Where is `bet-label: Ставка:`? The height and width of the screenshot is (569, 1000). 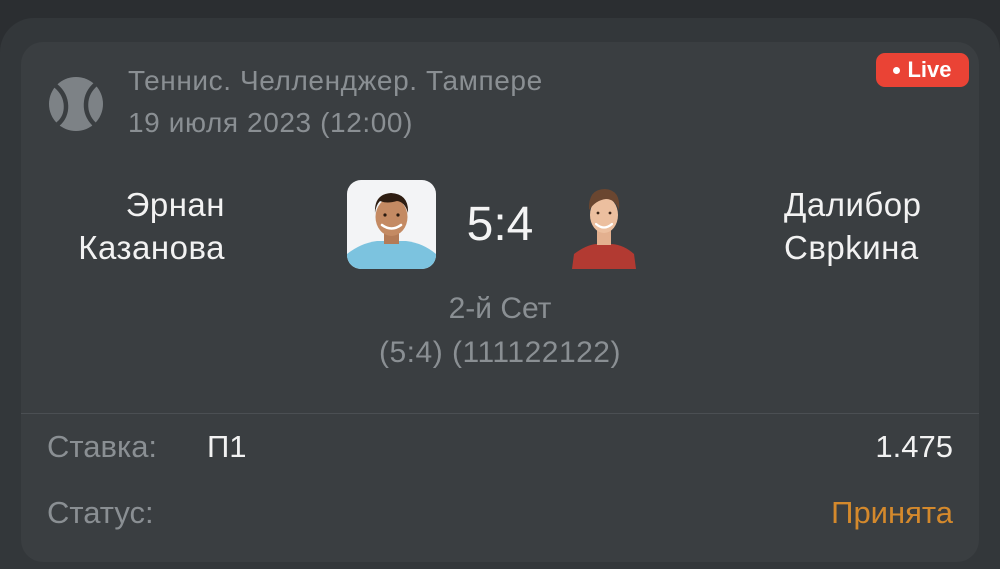
bet-label: Ставка: is located at coordinates (102, 446).